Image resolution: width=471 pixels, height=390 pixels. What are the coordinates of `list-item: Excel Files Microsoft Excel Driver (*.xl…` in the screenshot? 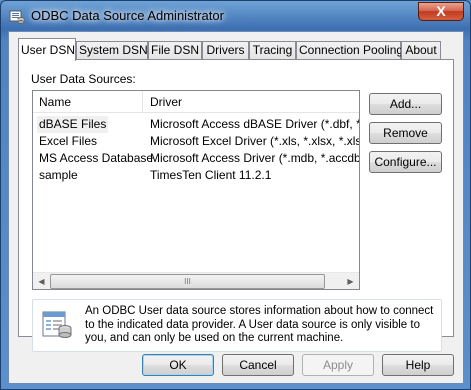 It's located at (196, 141).